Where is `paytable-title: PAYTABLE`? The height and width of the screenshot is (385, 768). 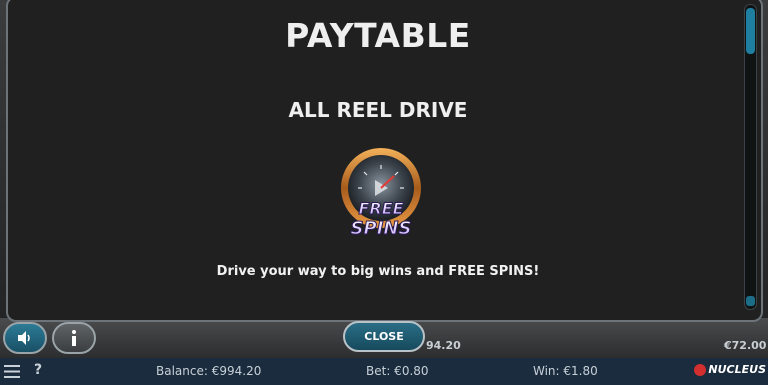
paytable-title: PAYTABLE is located at coordinates (378, 35).